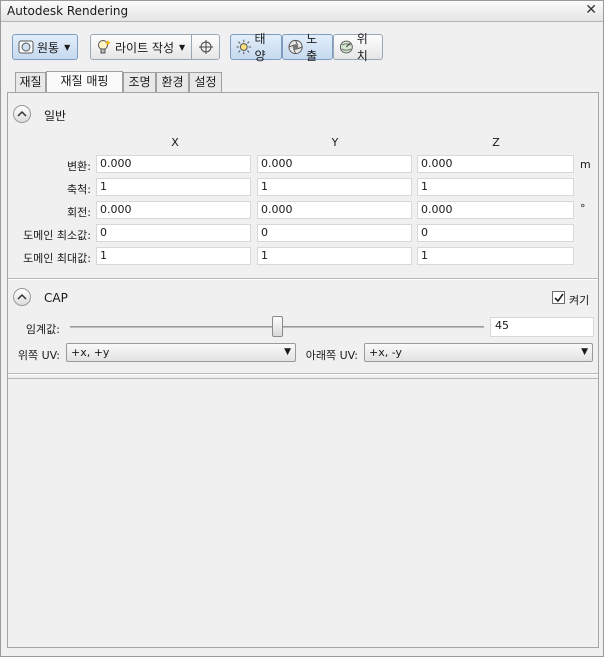 This screenshot has width=604, height=657. I want to click on domain-max-x-field: 1, so click(173, 256).